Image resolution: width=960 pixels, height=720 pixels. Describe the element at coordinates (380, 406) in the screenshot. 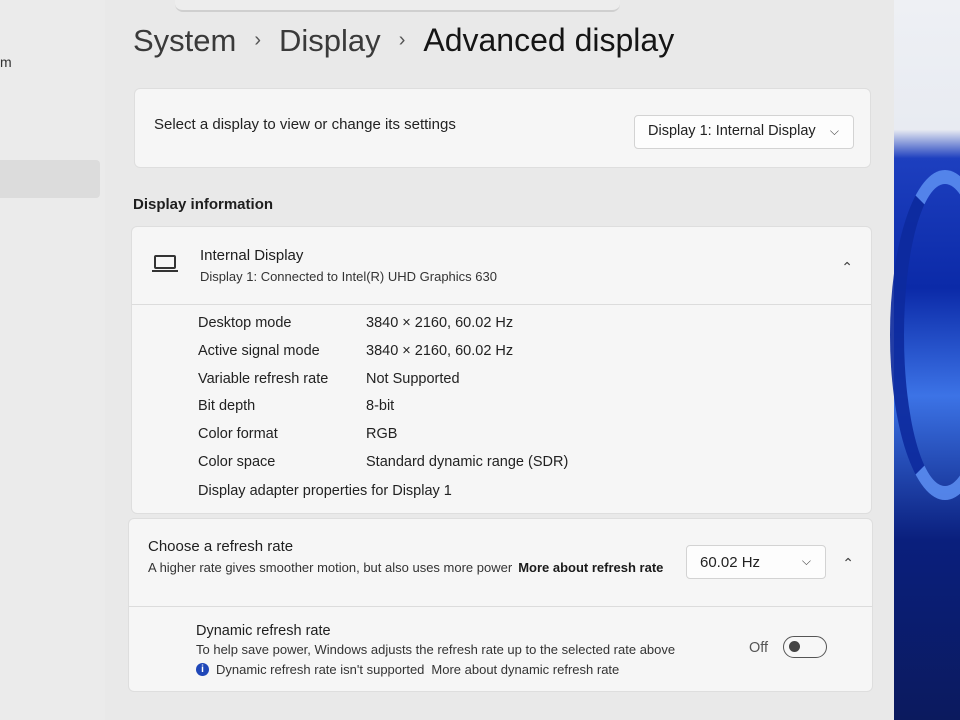

I see `info-row-value: 8-bit` at that location.